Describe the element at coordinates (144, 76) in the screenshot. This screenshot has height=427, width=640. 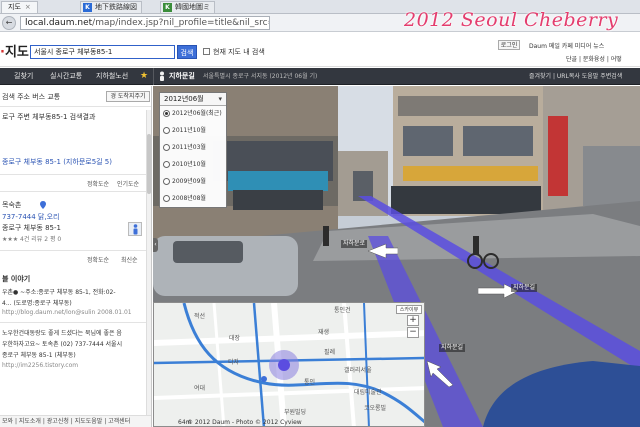
I see `star-icon: ★` at that location.